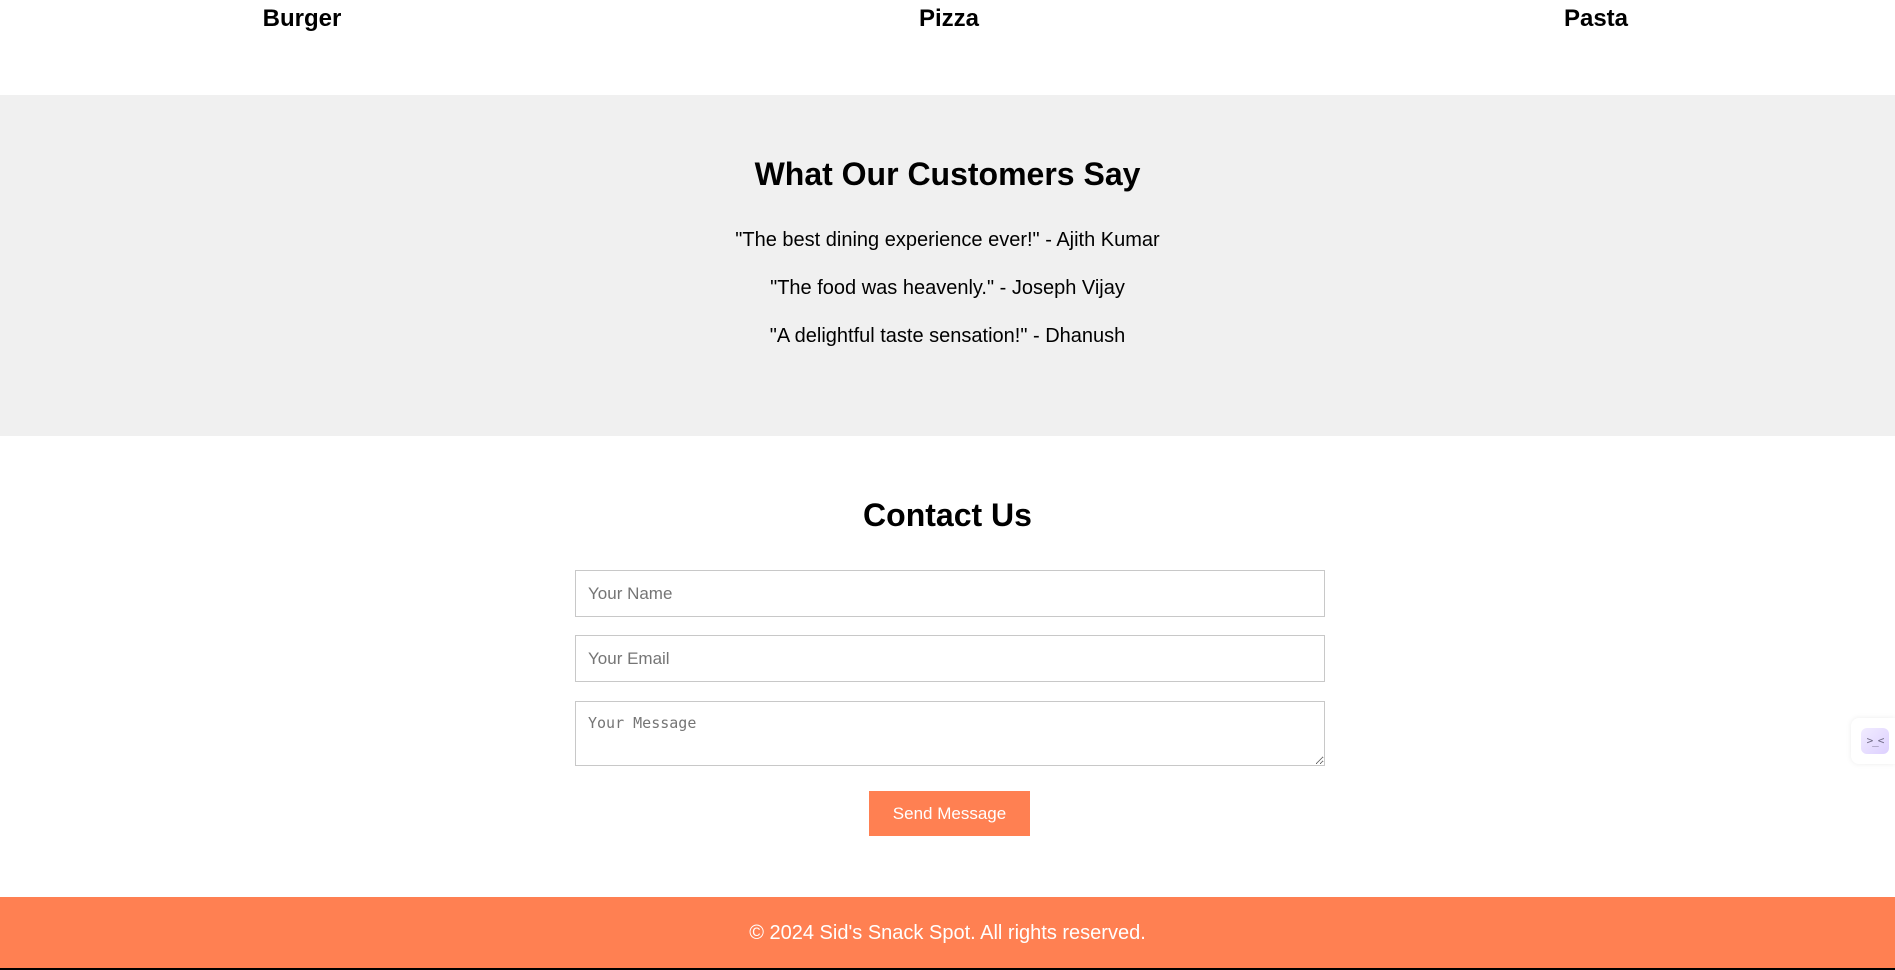 This screenshot has width=1895, height=970. I want to click on side-widget-button: >_<, so click(1873, 741).